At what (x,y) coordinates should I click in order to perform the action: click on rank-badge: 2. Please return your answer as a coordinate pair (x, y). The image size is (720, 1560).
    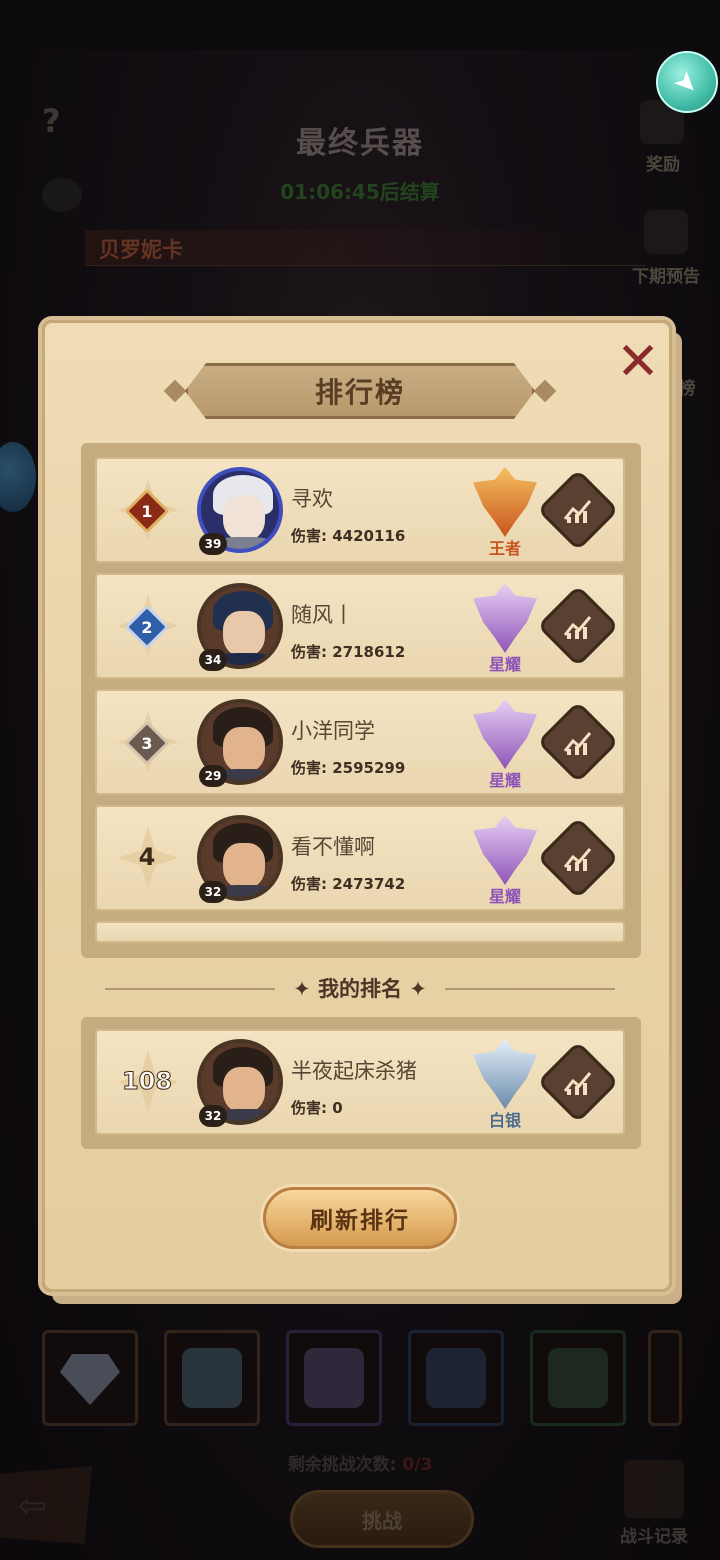
    Looking at the image, I should click on (147, 627).